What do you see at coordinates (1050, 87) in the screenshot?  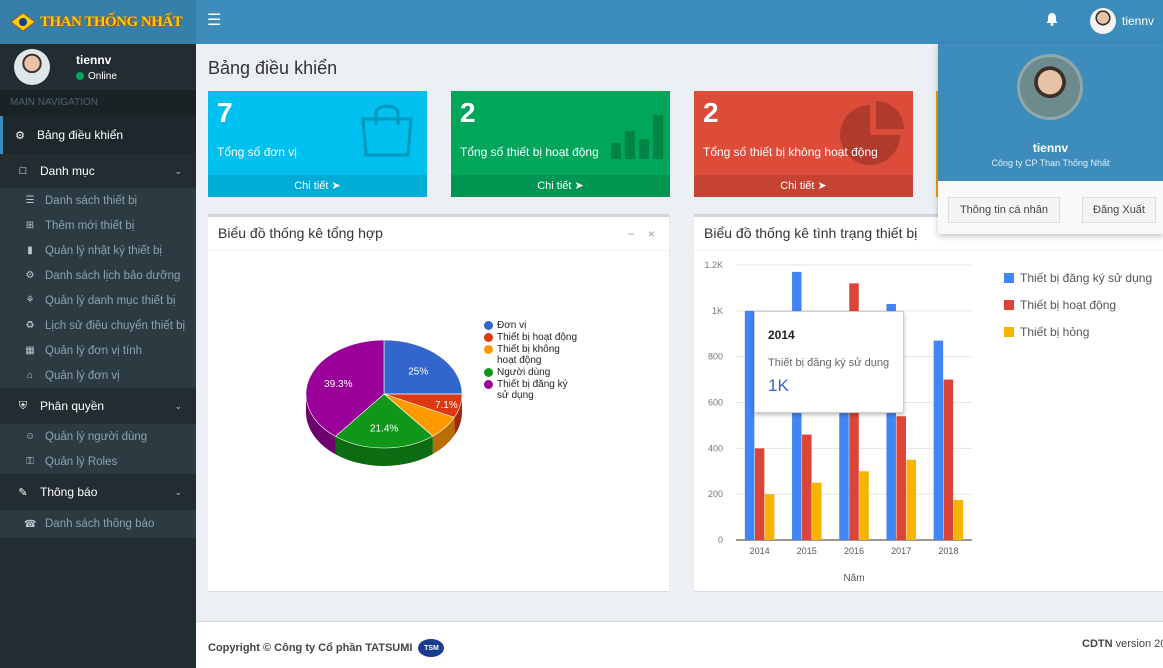 I see `user-dropdown-avatar` at bounding box center [1050, 87].